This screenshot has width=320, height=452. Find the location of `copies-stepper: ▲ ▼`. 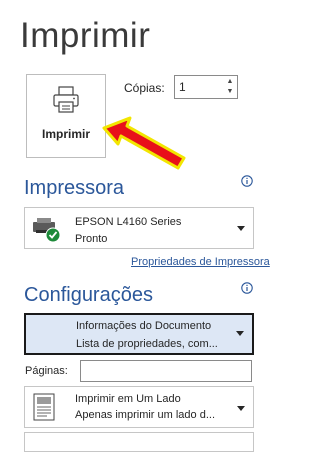

copies-stepper: ▲ ▼ is located at coordinates (206, 87).